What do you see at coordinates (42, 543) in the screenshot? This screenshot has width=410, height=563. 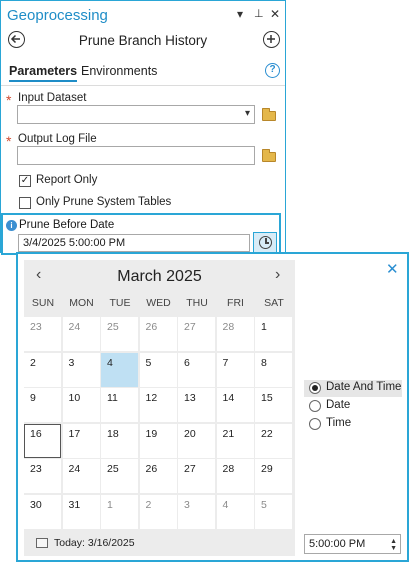 I see `today-marker-icon` at bounding box center [42, 543].